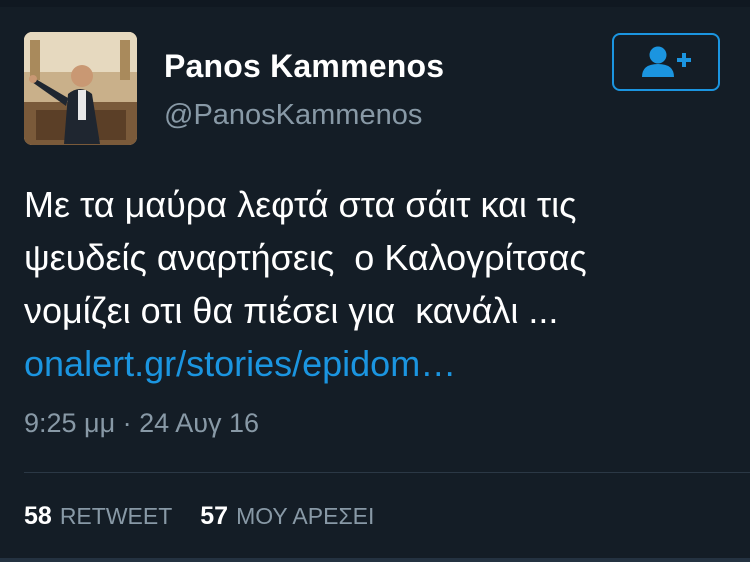  Describe the element at coordinates (116, 516) in the screenshot. I see `retweet-label: RETWEET` at that location.